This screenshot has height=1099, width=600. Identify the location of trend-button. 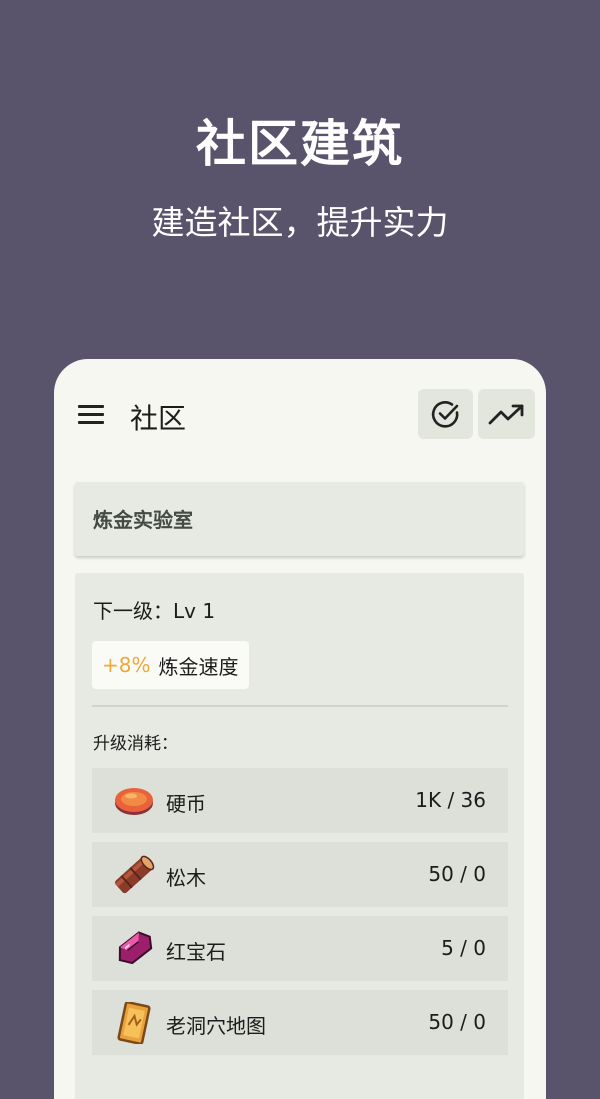
(506, 414).